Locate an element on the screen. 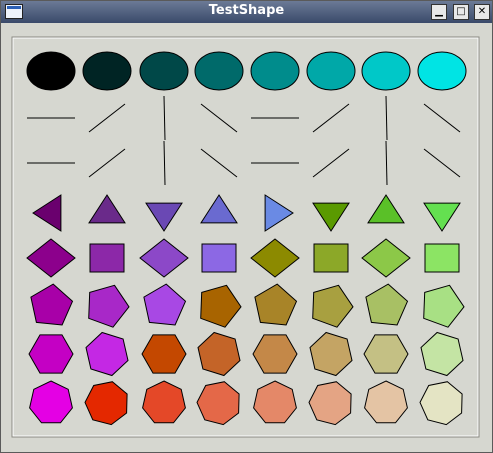  window-title: TestShape is located at coordinates (246, 10).